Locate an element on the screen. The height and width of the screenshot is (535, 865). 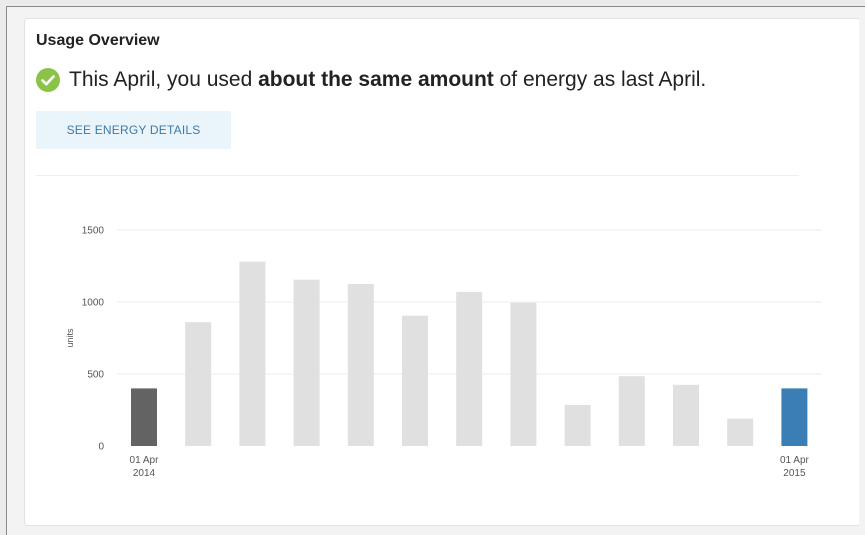
x-tick-label-year: 2014 is located at coordinates (144, 473).